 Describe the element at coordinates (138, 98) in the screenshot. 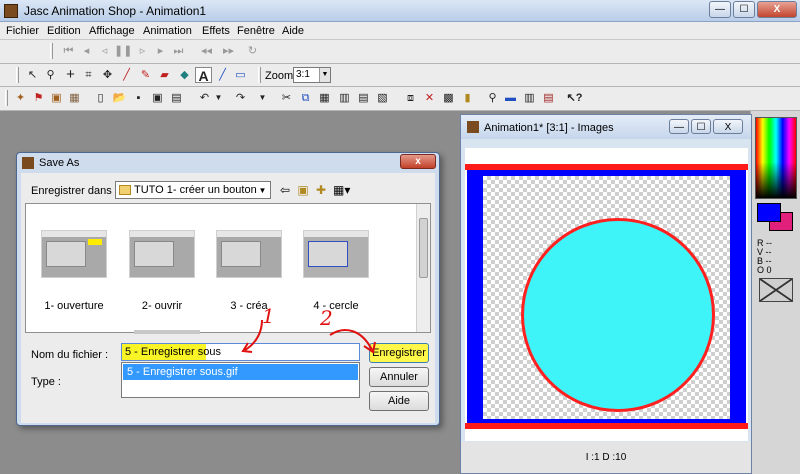

I see `save-icon: ▪` at that location.